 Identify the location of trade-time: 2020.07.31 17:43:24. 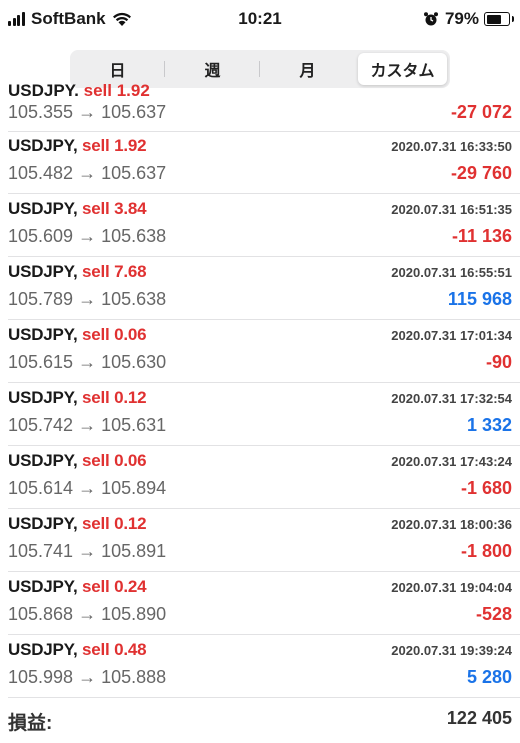
(451, 461).